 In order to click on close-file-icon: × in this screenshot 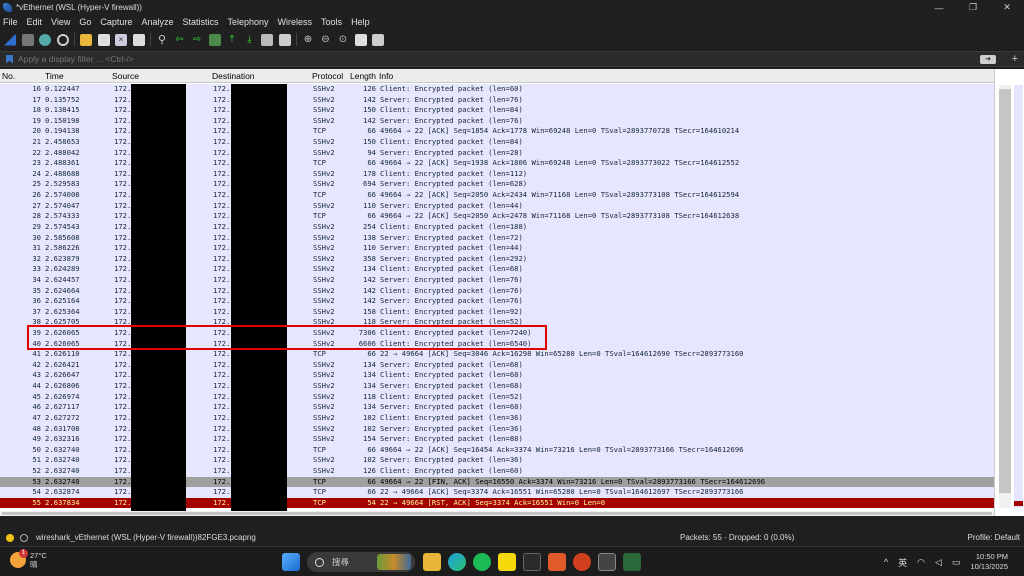, I will do `click(121, 39)`.